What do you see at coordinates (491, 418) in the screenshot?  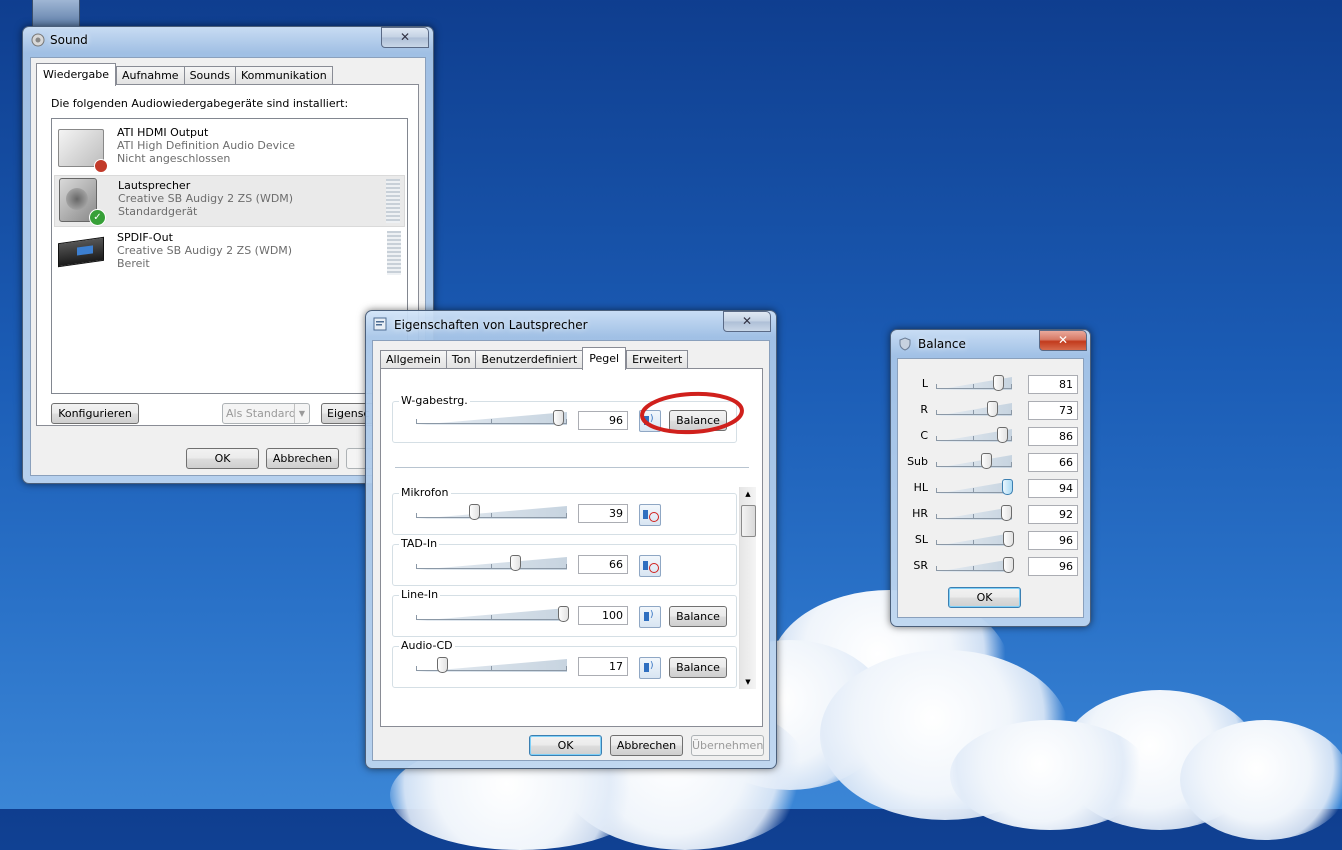 I see `master-volume-slider` at bounding box center [491, 418].